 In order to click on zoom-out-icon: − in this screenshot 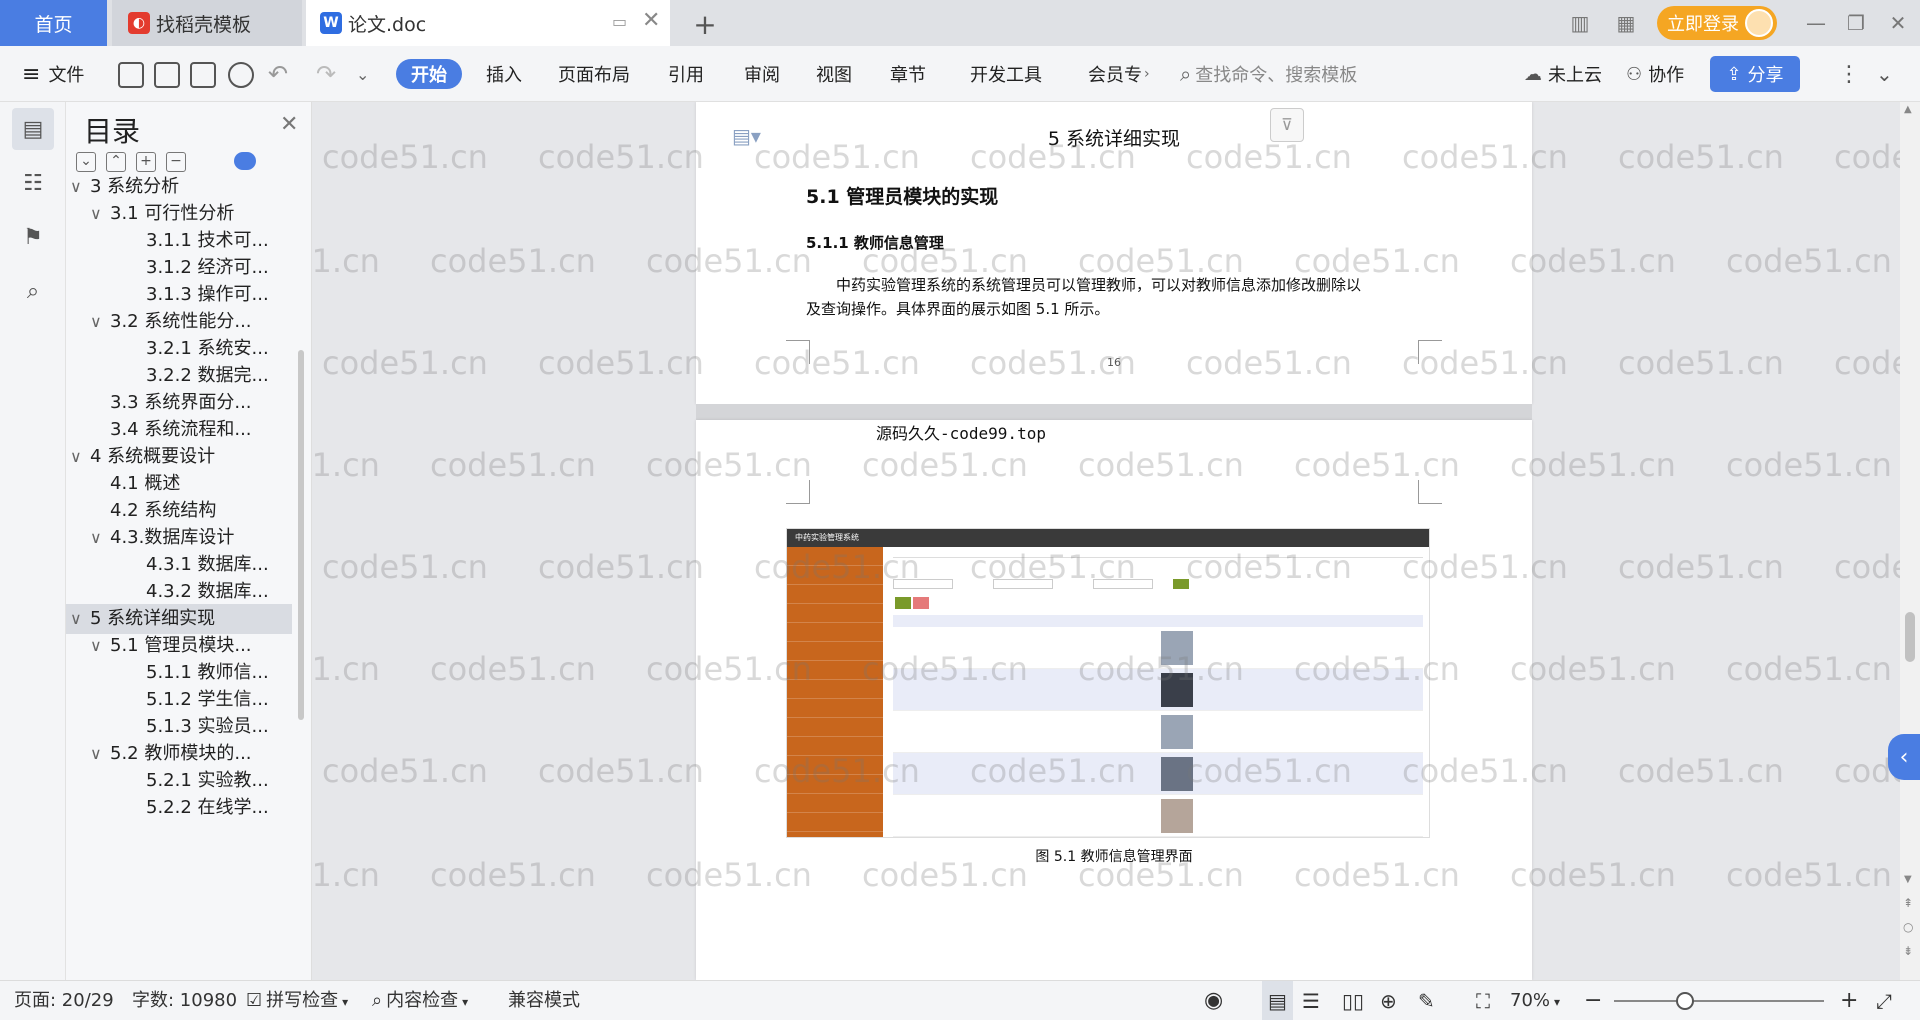, I will do `click(1593, 1000)`.